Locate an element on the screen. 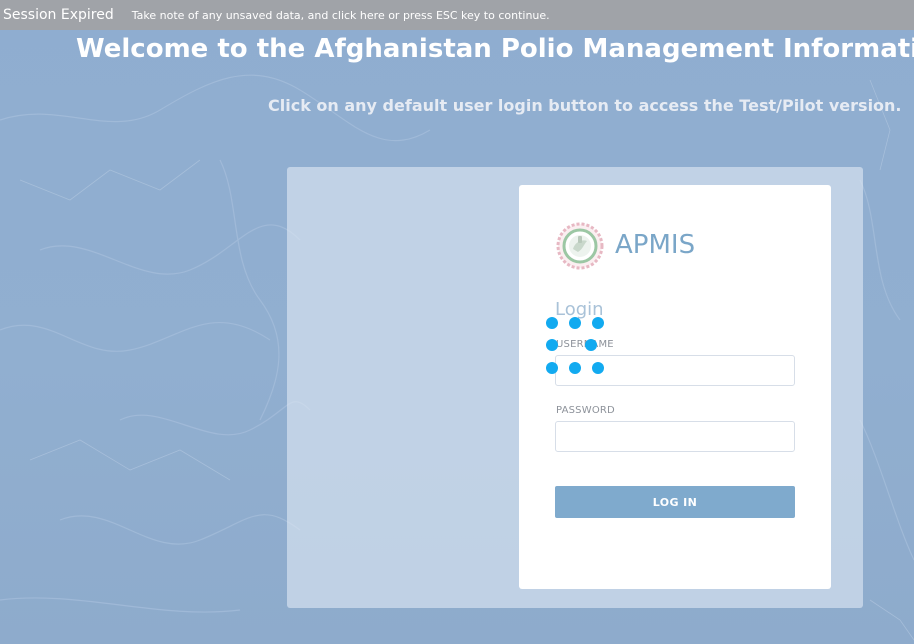 This screenshot has width=914, height=644. username-label: USERNAME is located at coordinates (585, 344).